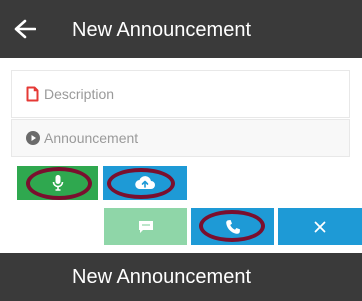  What do you see at coordinates (33, 138) in the screenshot?
I see `play-circle-icon` at bounding box center [33, 138].